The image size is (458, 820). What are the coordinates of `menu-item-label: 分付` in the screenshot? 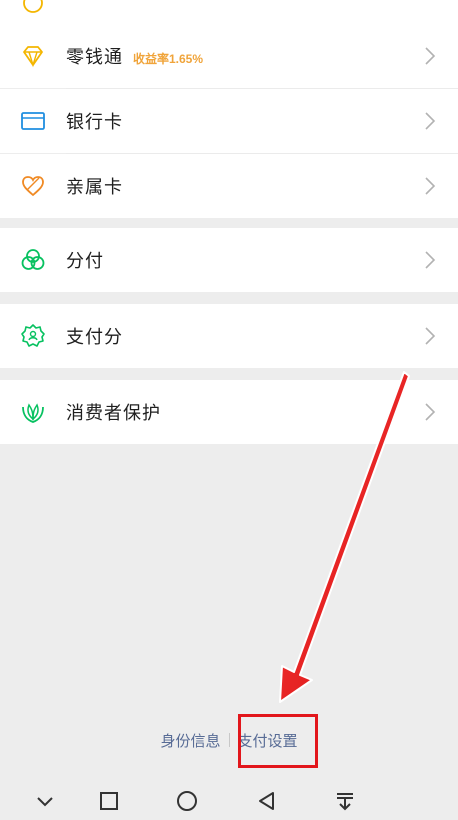 It's located at (85, 261).